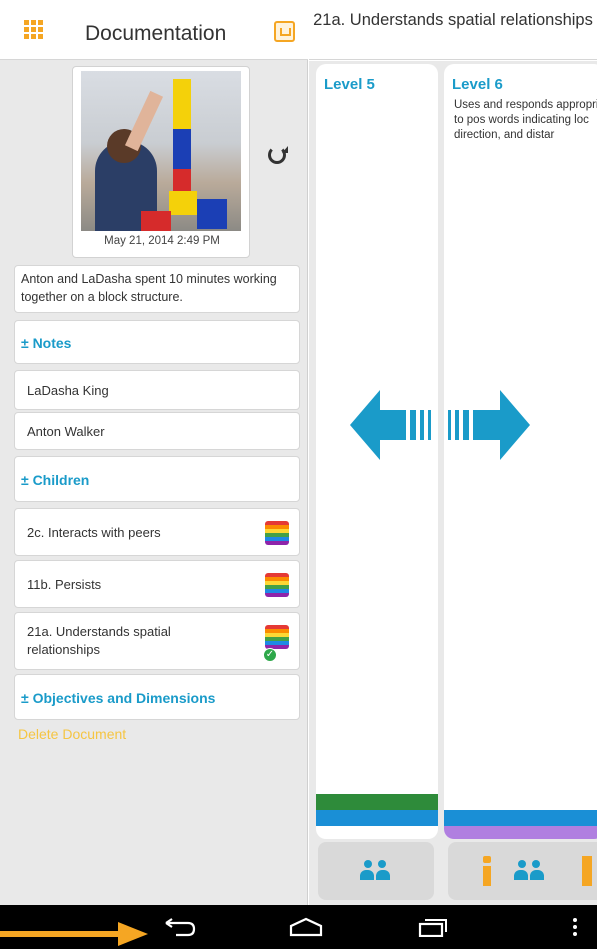 The height and width of the screenshot is (949, 597). I want to click on info-icon, so click(487, 871).